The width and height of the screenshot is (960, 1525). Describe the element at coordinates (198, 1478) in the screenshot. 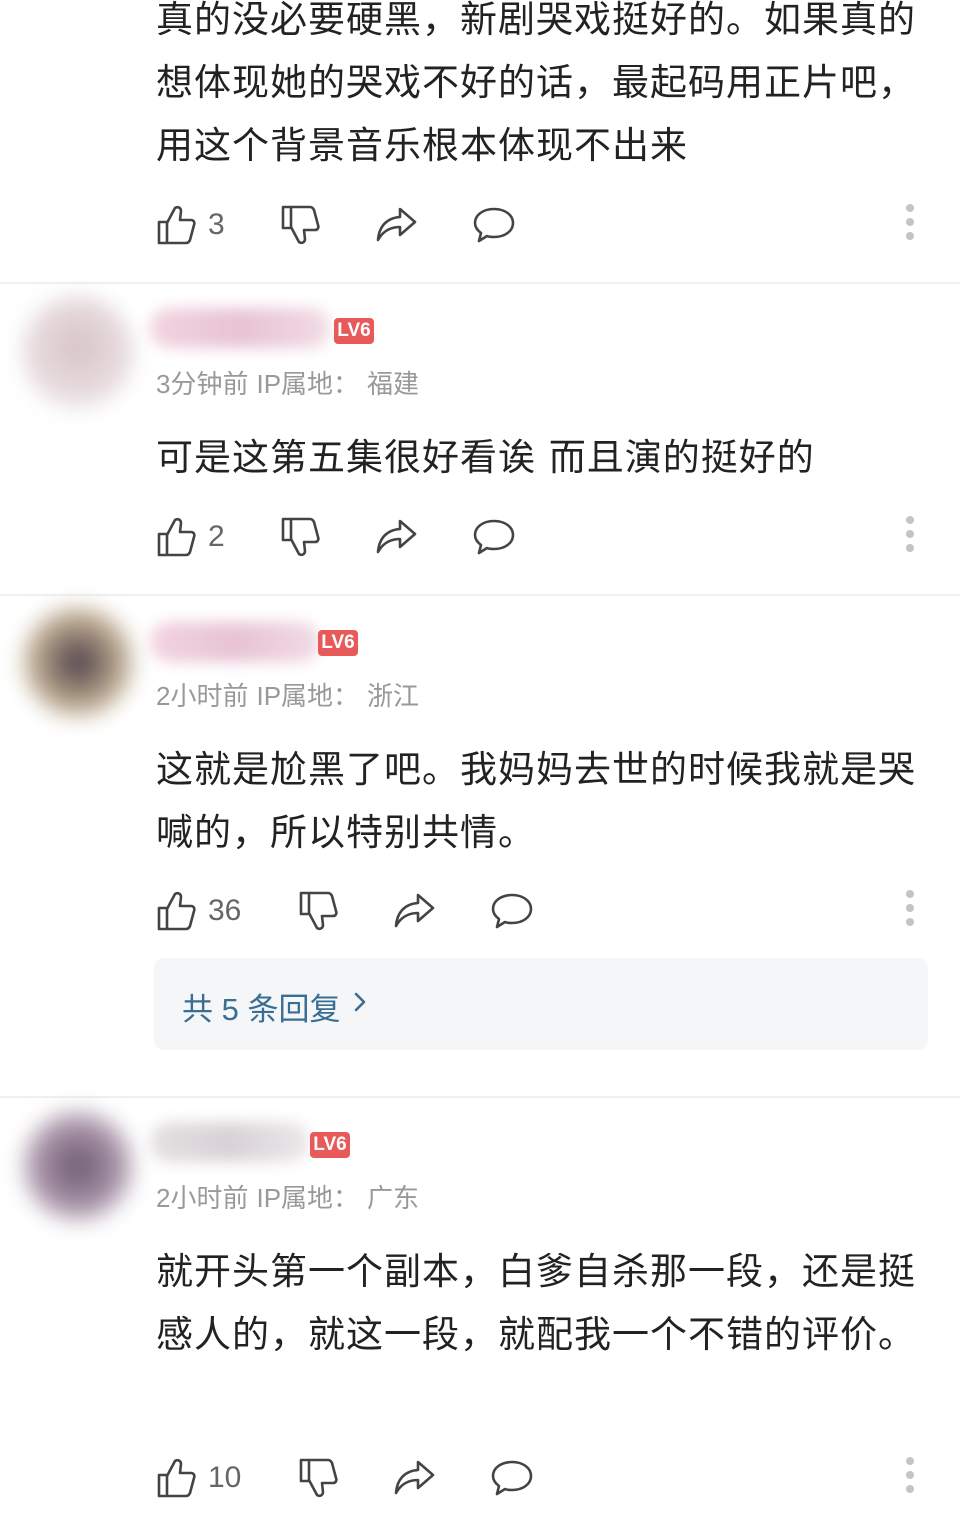

I see `like-button: 10` at that location.